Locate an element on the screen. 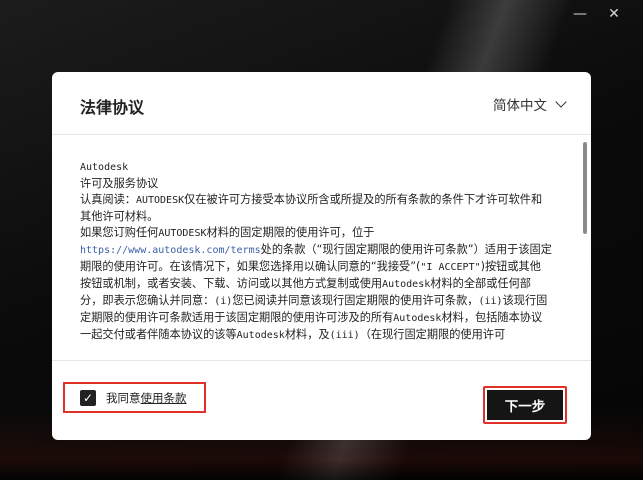  dialog-header: 法律协议 简体中文 is located at coordinates (321, 103).